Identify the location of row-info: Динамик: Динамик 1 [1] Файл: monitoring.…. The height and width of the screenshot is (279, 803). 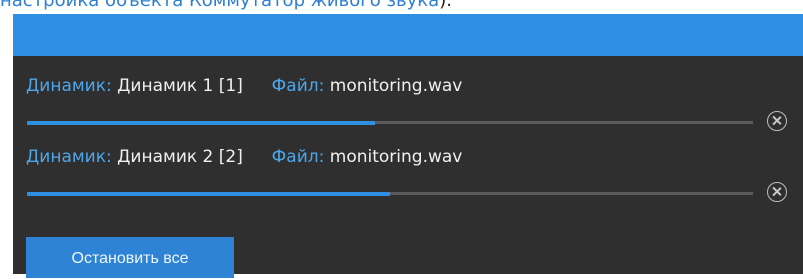
(244, 86).